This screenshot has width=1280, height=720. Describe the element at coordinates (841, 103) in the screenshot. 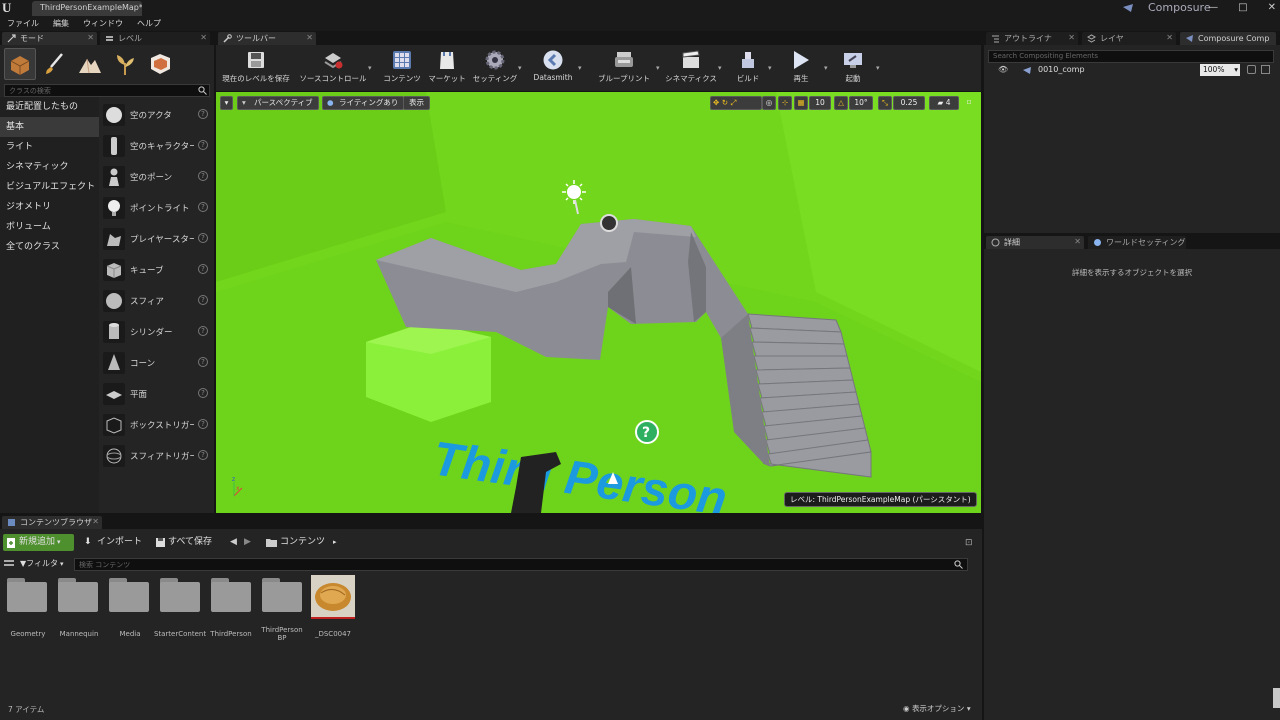

I see `rotation-snap-icon: △` at that location.